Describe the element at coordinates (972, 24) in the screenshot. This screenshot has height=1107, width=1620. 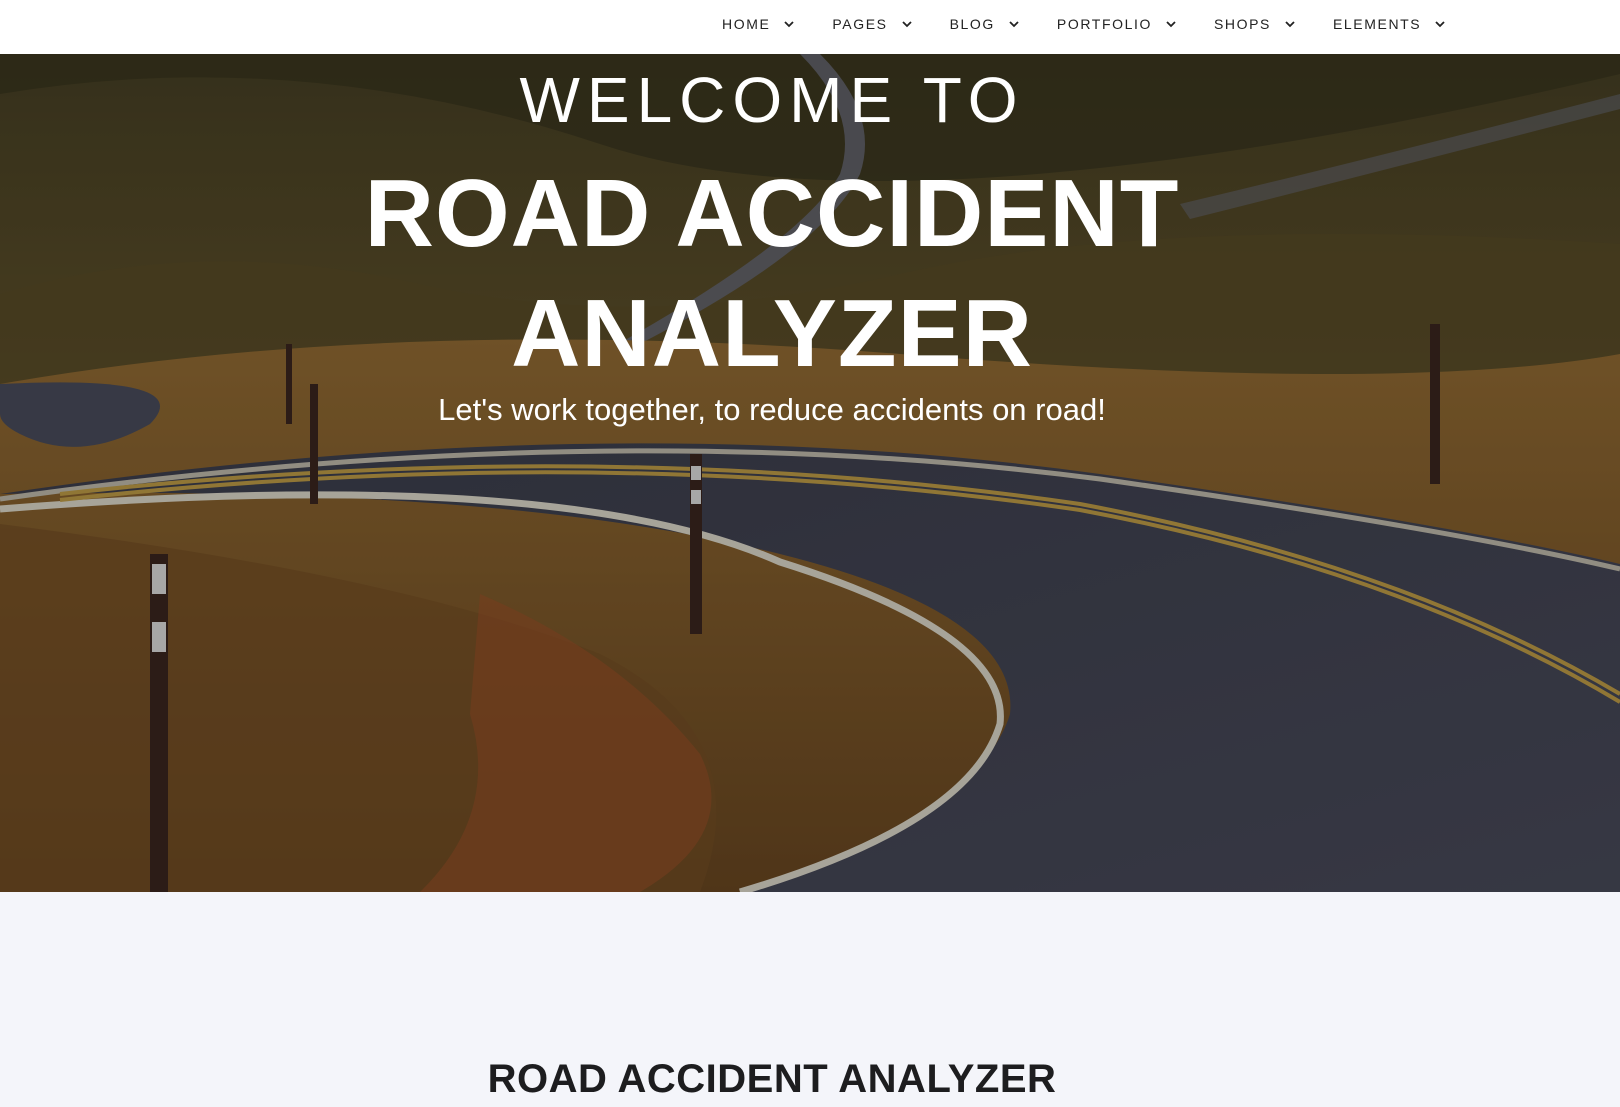
I see `nav-item-label: BLOG` at that location.